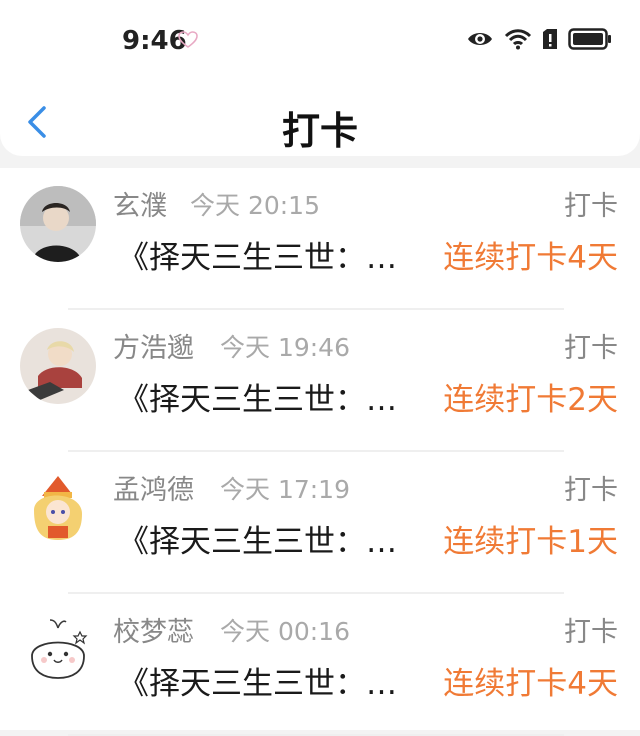 Image resolution: width=640 pixels, height=736 pixels. I want to click on status-time: 9:46, so click(154, 41).